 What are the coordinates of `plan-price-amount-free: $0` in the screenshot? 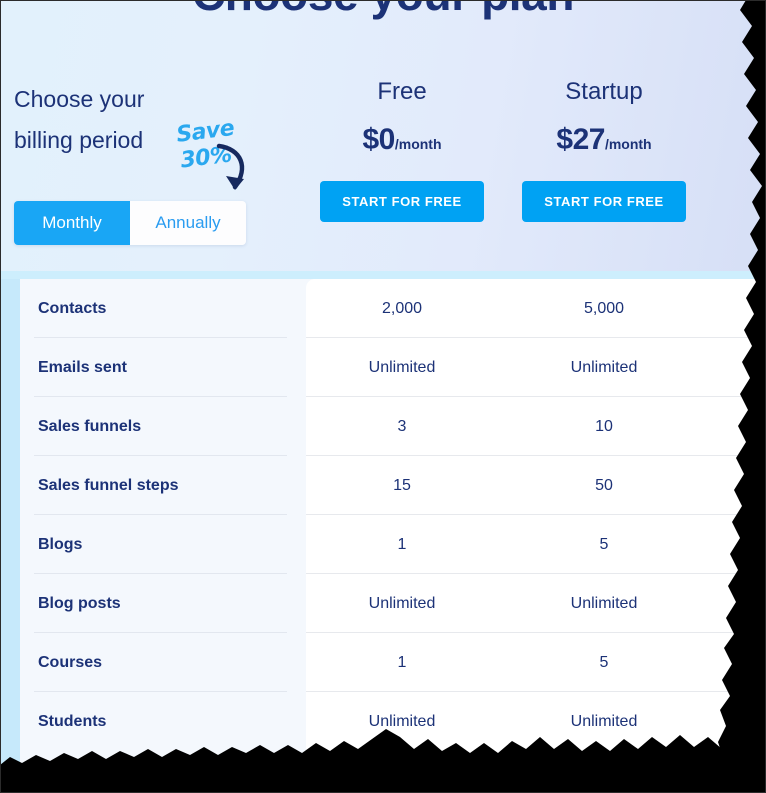 It's located at (378, 139).